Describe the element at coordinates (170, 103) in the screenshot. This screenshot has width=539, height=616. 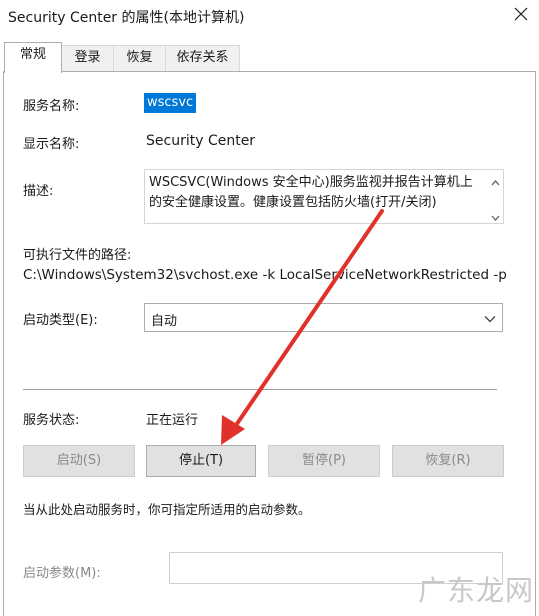
I see `service-name-value: wscsvc` at that location.